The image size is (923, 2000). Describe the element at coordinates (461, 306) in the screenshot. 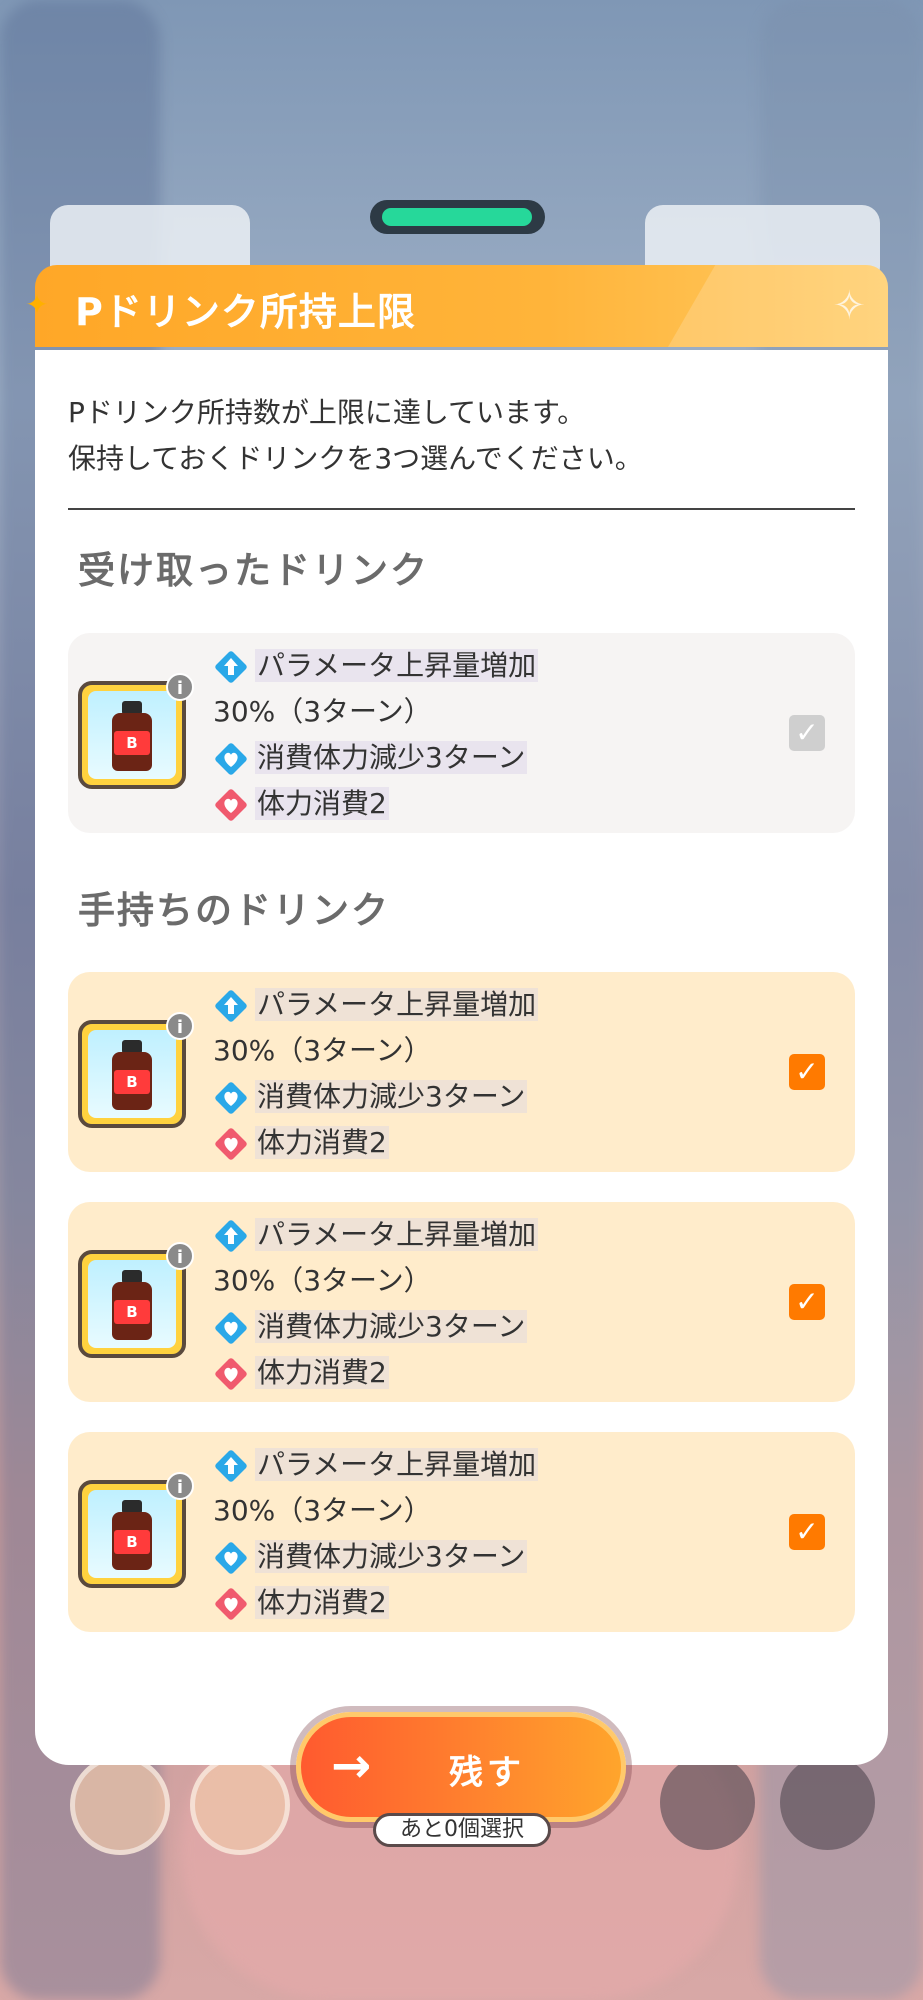

I see `dialog-header: Pドリンク所持上限 ✧` at that location.